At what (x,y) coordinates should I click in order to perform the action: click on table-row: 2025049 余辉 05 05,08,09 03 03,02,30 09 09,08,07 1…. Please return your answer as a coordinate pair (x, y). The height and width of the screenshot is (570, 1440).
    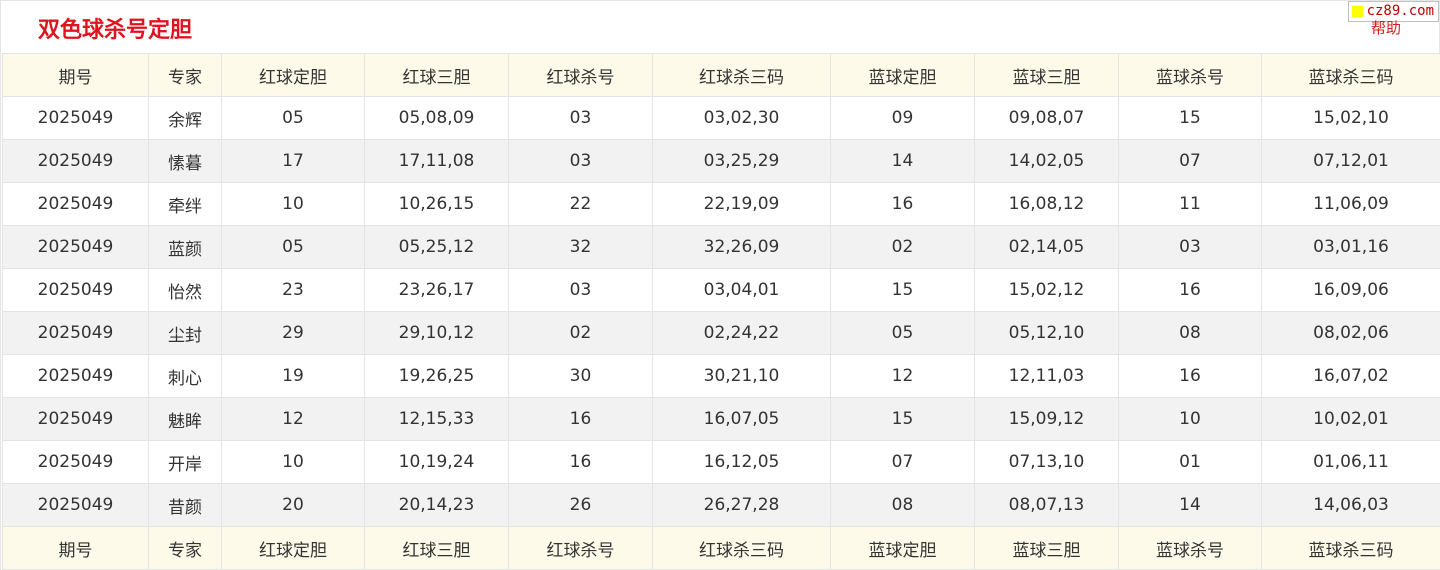
    Looking at the image, I should click on (721, 118).